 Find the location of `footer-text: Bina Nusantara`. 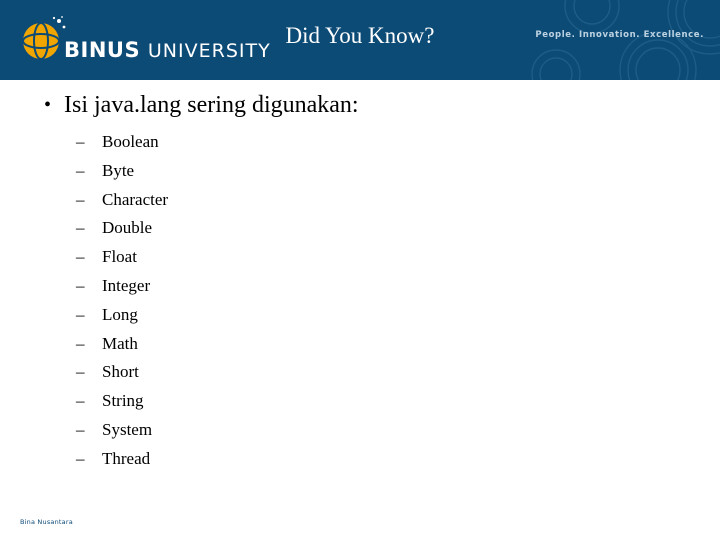

footer-text: Bina Nusantara is located at coordinates (46, 522).